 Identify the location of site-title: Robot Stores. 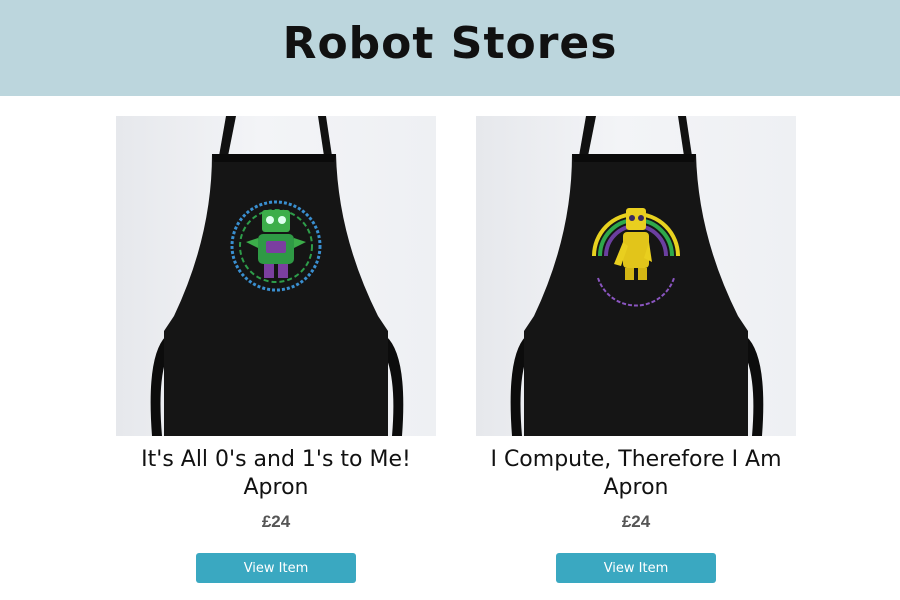
(450, 43).